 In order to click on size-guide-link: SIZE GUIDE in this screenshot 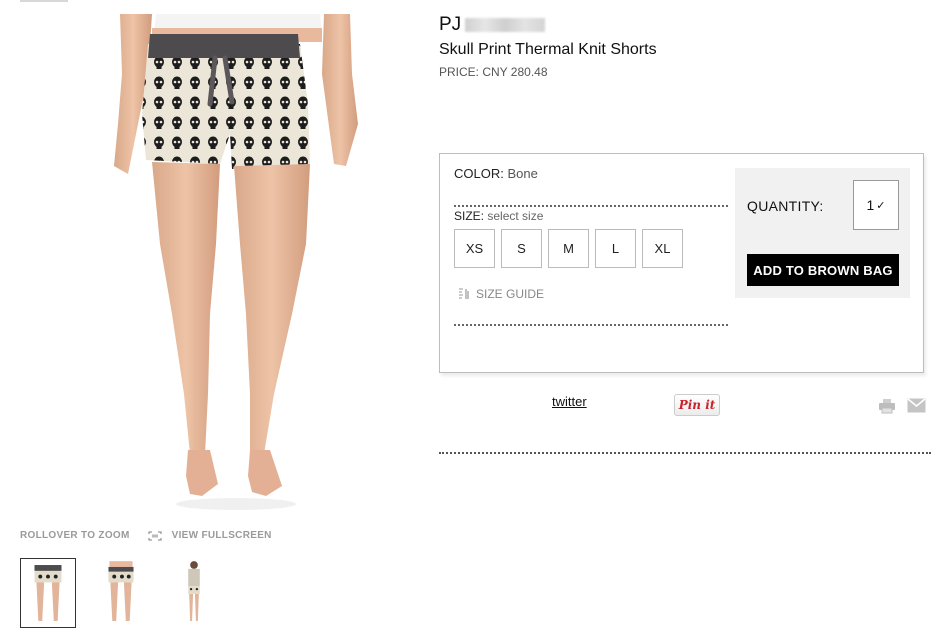, I will do `click(501, 294)`.